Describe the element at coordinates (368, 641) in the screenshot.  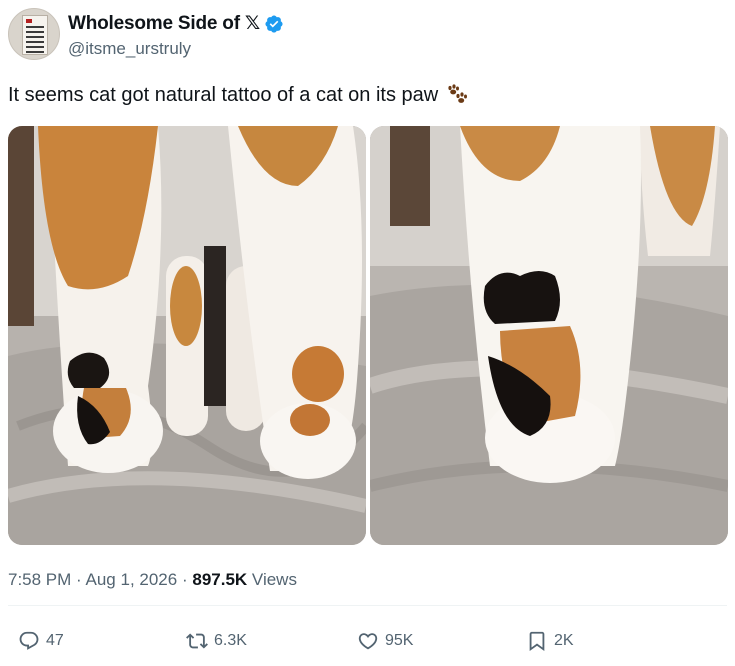
I see `heart-icon` at that location.